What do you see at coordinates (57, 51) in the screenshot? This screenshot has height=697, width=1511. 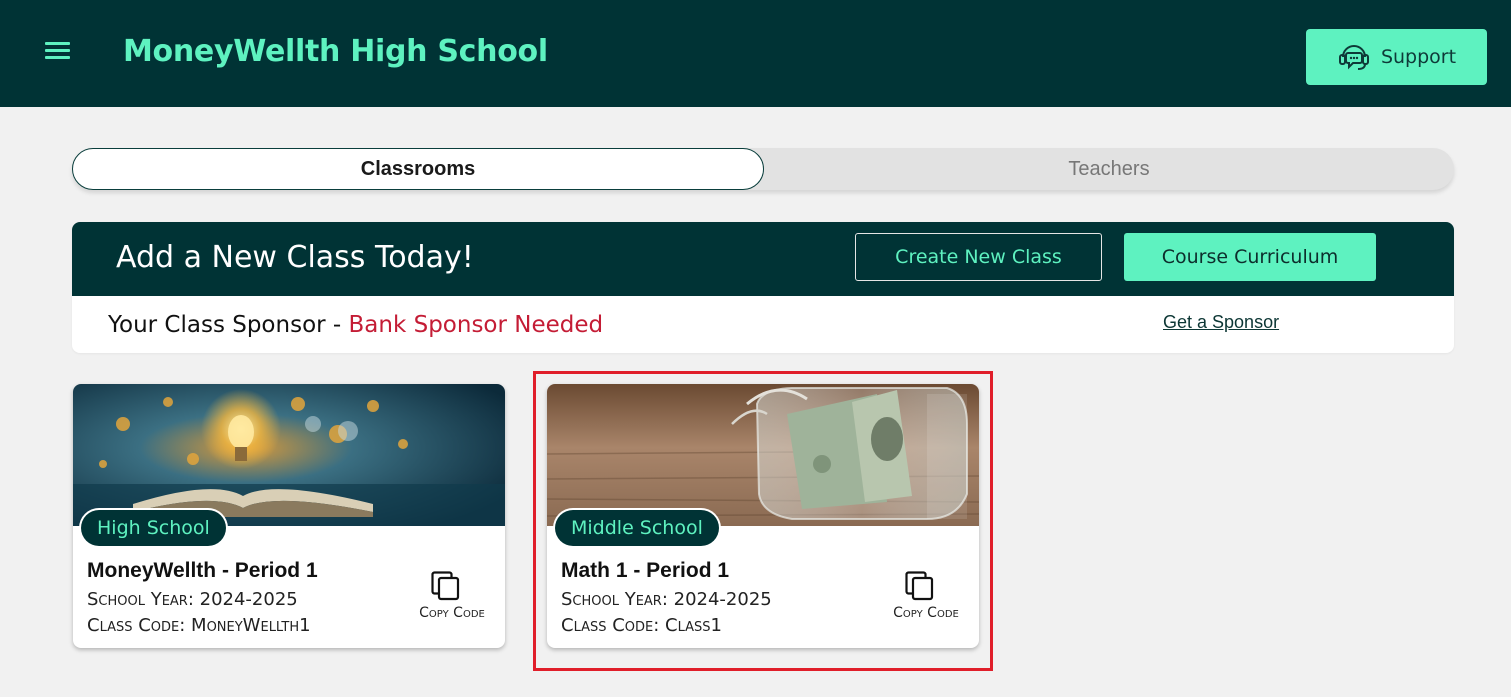 I see `hamburger-menu-icon` at bounding box center [57, 51].